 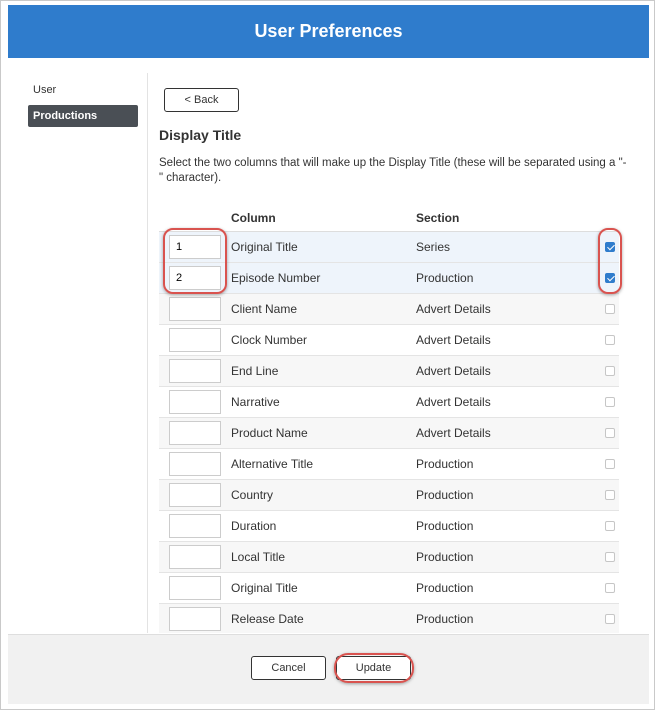 What do you see at coordinates (83, 90) in the screenshot?
I see `sidebar-item-user: User` at bounding box center [83, 90].